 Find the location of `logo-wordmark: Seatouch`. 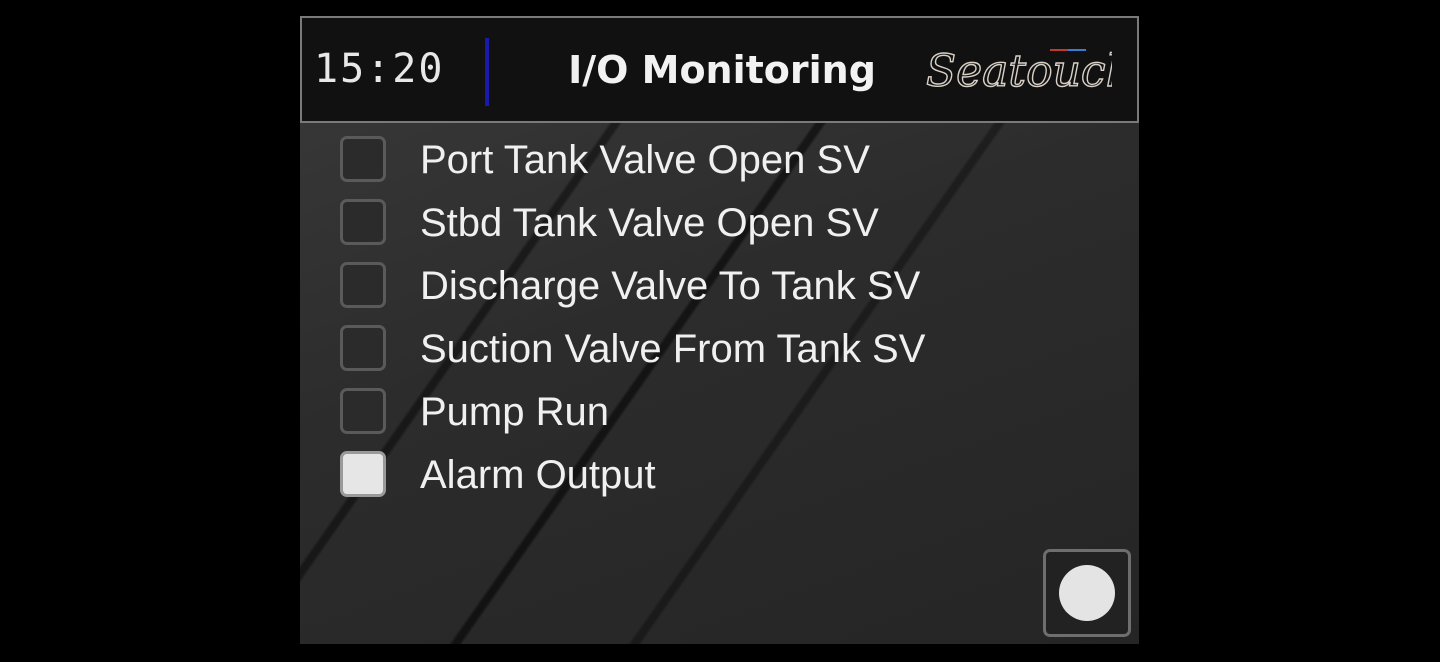

logo-wordmark: Seatouch is located at coordinates (1019, 71).